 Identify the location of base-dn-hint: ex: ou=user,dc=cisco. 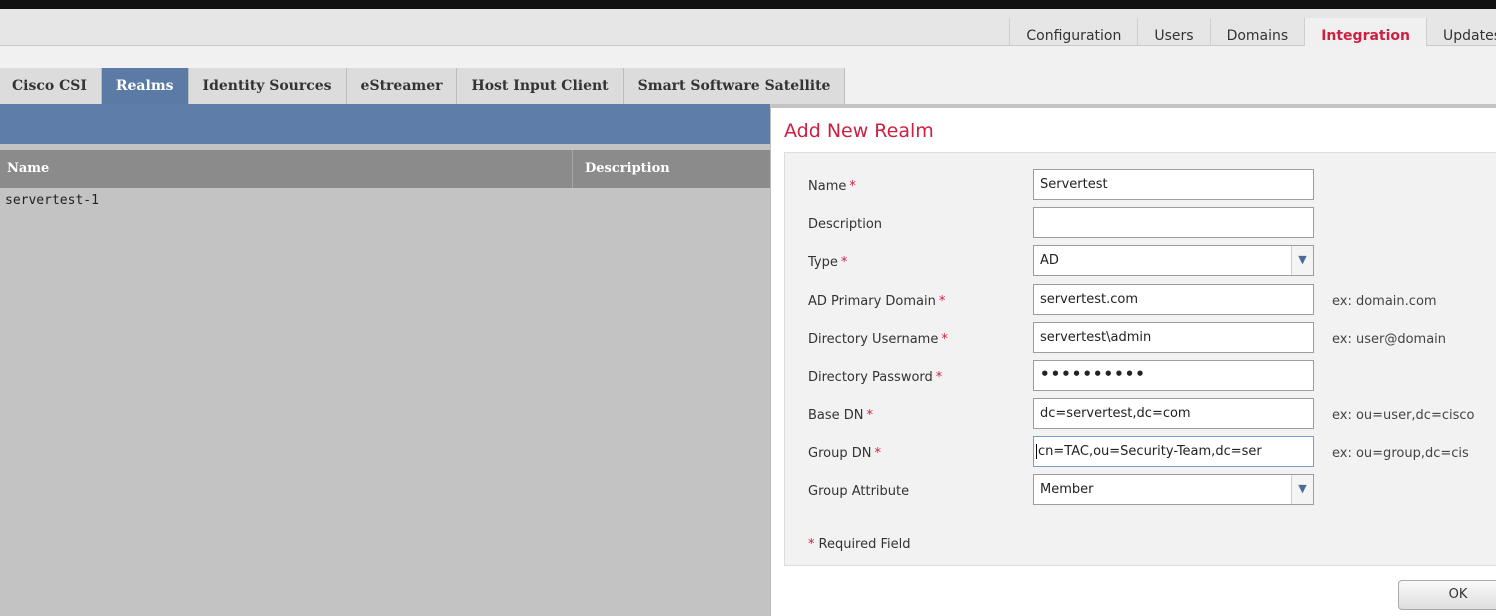
(1403, 415).